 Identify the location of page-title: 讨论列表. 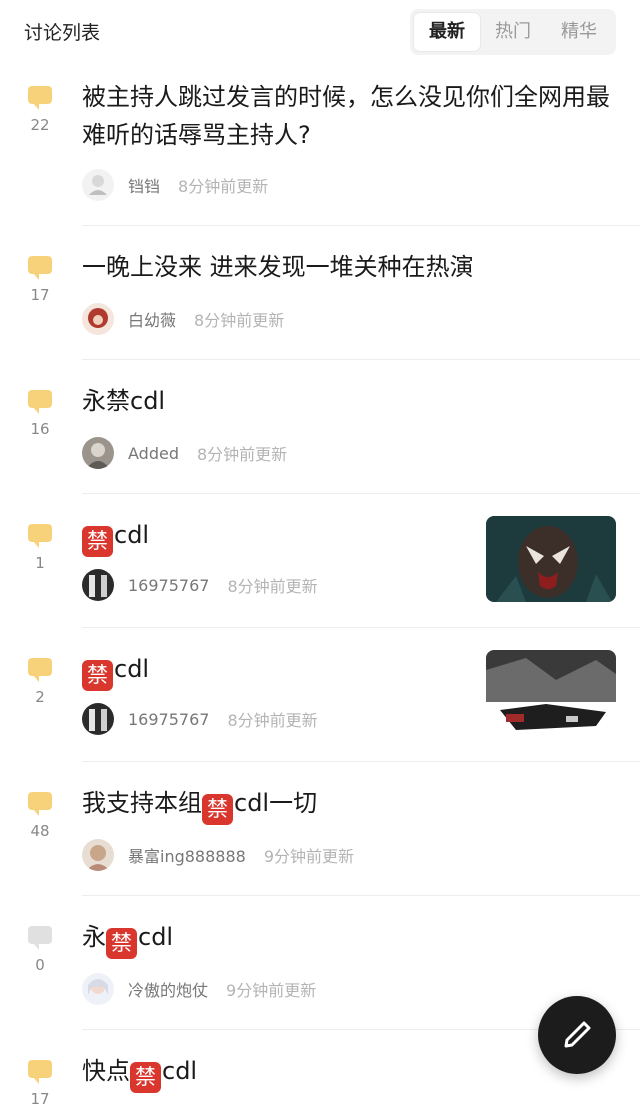
(62, 33).